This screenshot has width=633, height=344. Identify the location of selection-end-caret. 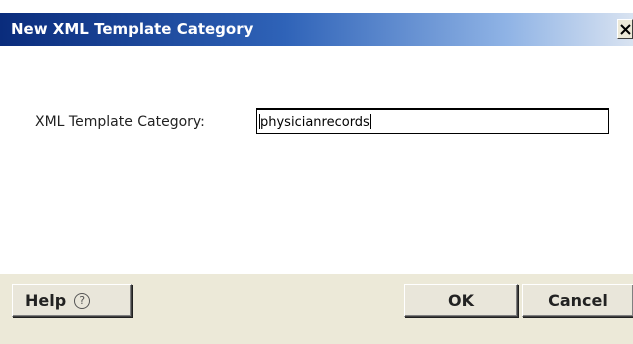
(370, 121).